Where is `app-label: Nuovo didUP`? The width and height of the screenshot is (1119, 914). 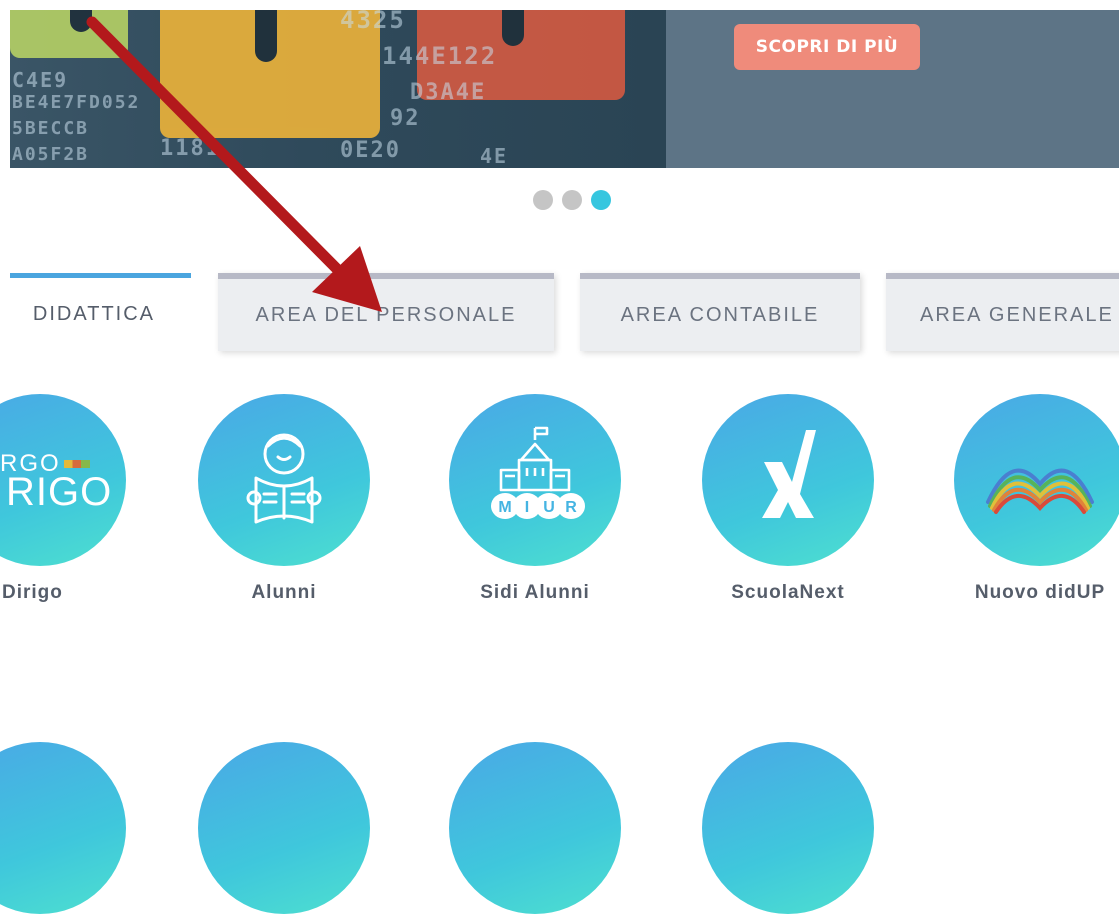 app-label: Nuovo didUP is located at coordinates (1040, 592).